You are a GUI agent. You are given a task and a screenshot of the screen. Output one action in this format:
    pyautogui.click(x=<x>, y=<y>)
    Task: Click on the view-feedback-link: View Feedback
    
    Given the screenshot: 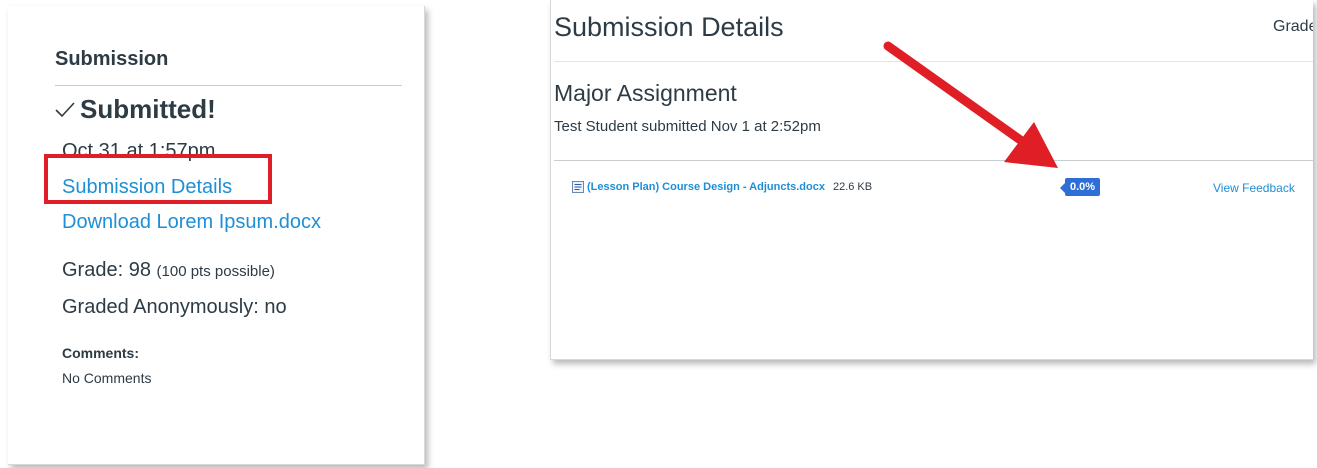 What is the action you would take?
    pyautogui.click(x=1254, y=188)
    